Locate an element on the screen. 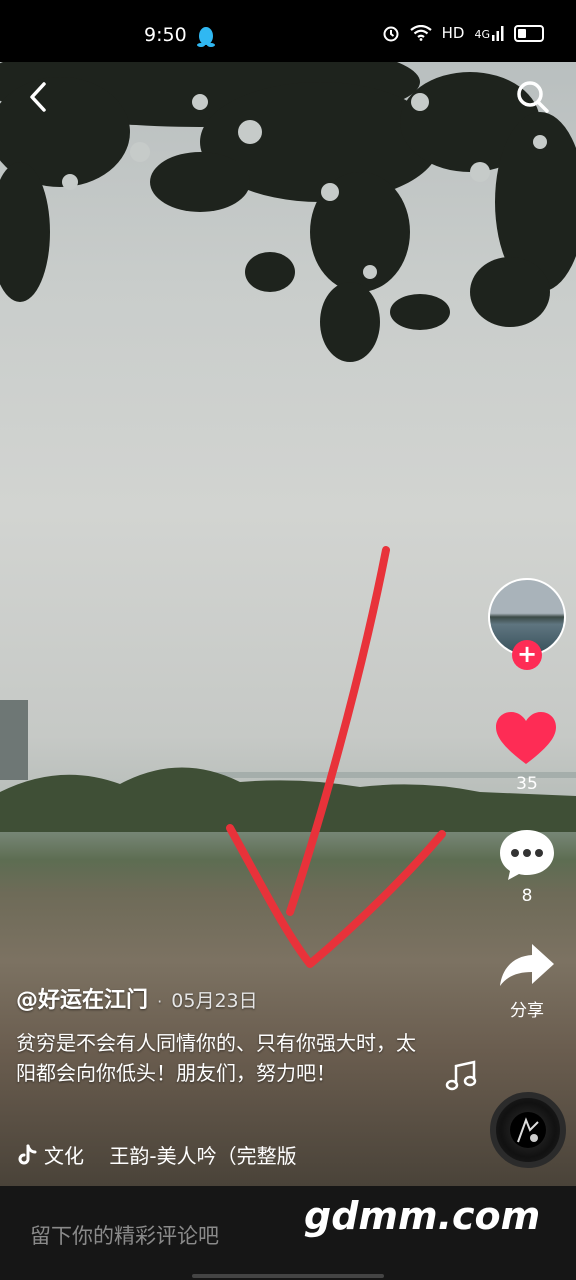 This screenshot has width=576, height=1280. music-disc is located at coordinates (528, 1130).